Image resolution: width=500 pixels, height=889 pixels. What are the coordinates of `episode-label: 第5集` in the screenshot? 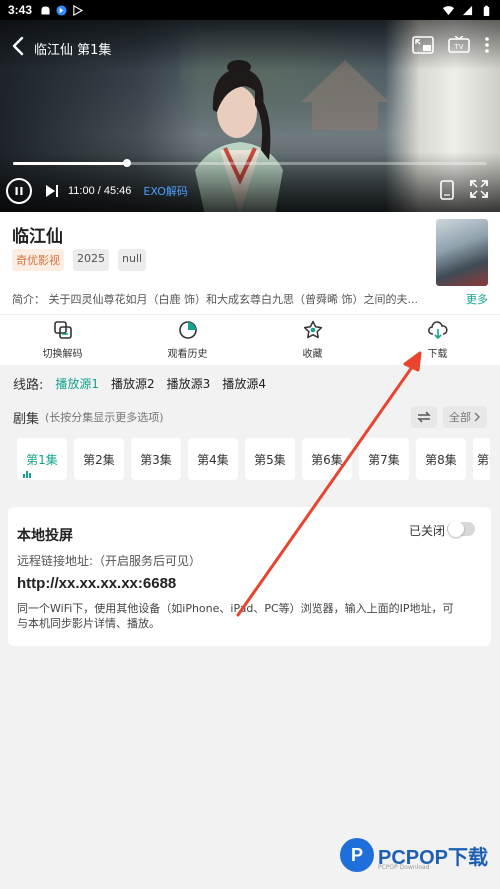 It's located at (270, 459).